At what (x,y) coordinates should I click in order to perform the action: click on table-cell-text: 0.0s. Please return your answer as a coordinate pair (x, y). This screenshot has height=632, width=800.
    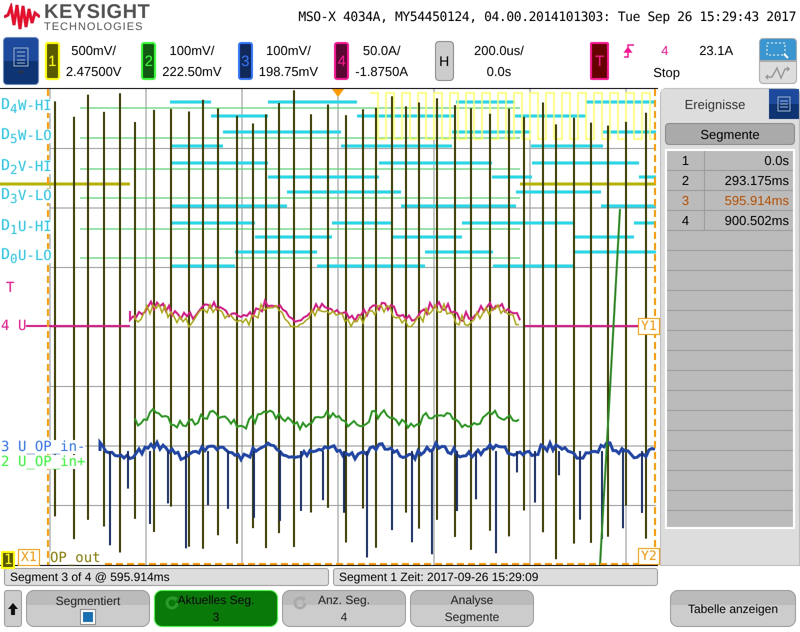
    Looking at the image, I should click on (776, 161).